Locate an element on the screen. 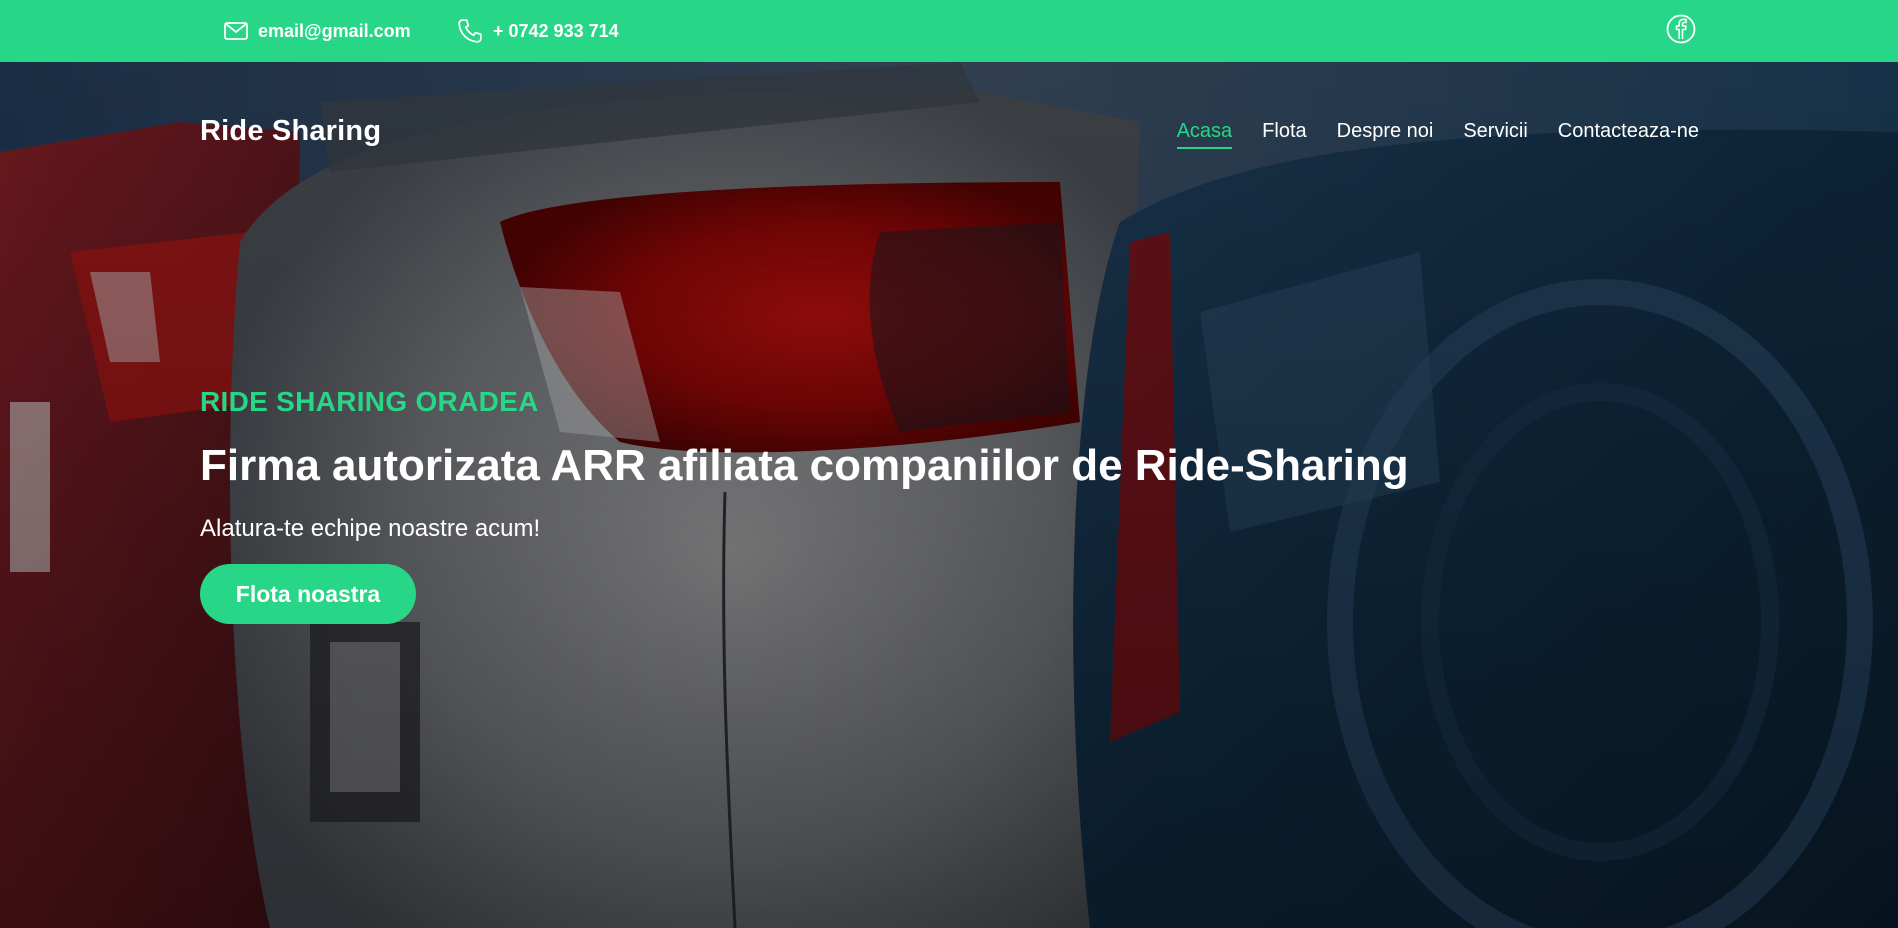 This screenshot has height=928, width=1898. email-contact: email@gmail.com is located at coordinates (317, 31).